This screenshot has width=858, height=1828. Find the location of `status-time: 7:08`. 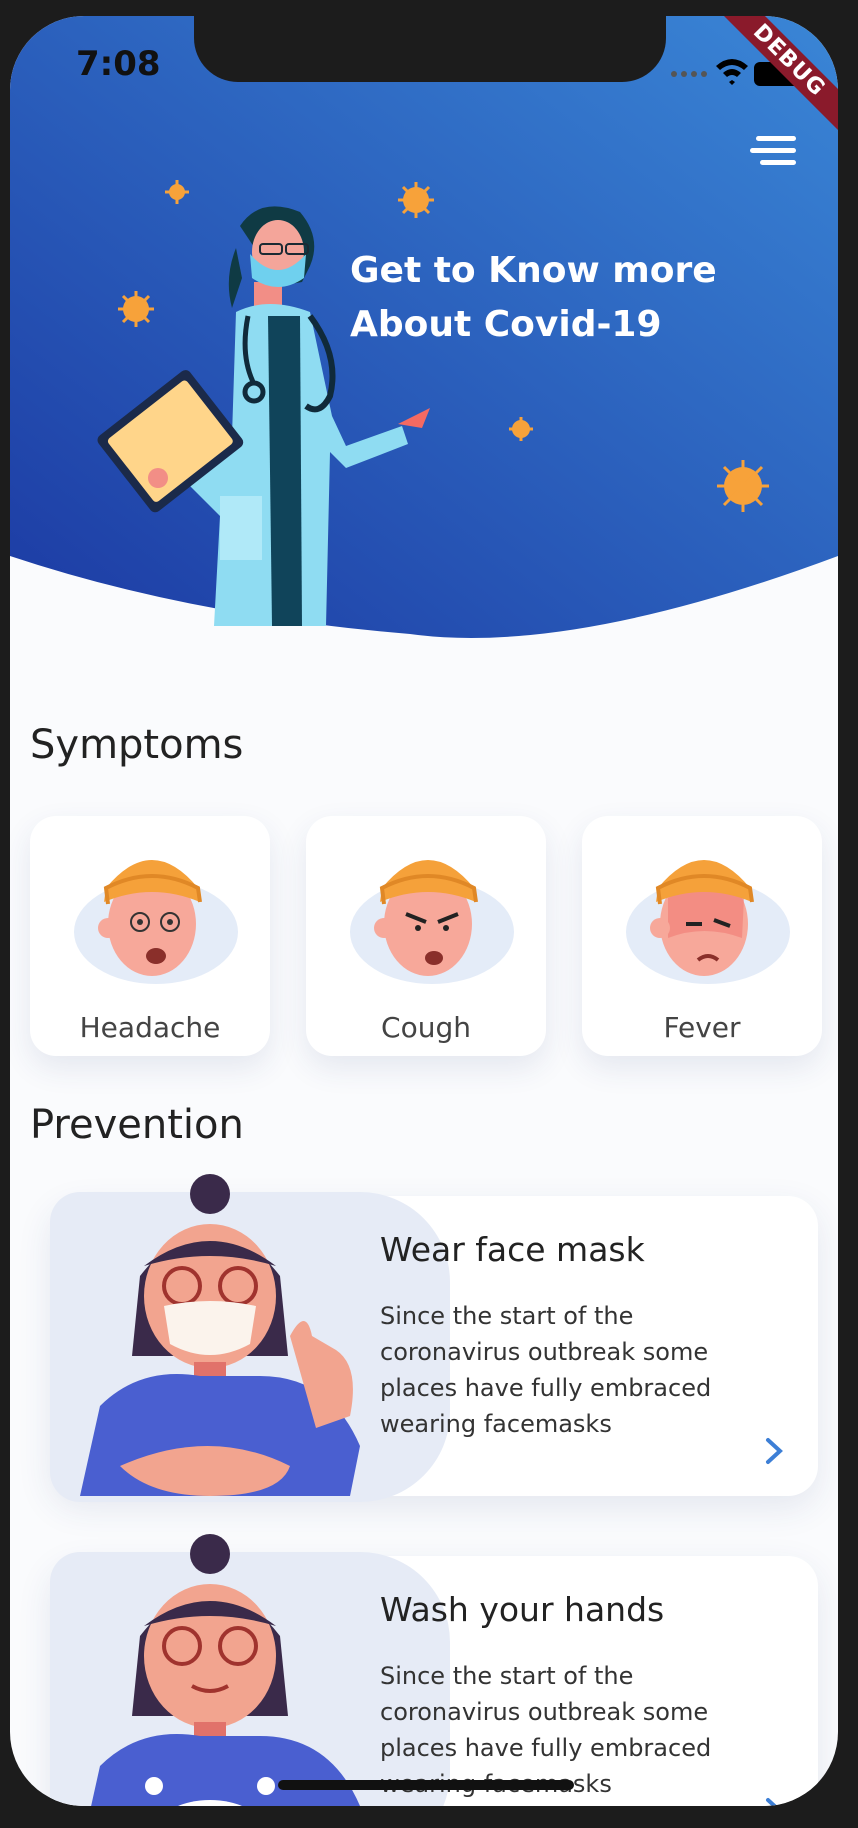

status-time: 7:08 is located at coordinates (118, 64).